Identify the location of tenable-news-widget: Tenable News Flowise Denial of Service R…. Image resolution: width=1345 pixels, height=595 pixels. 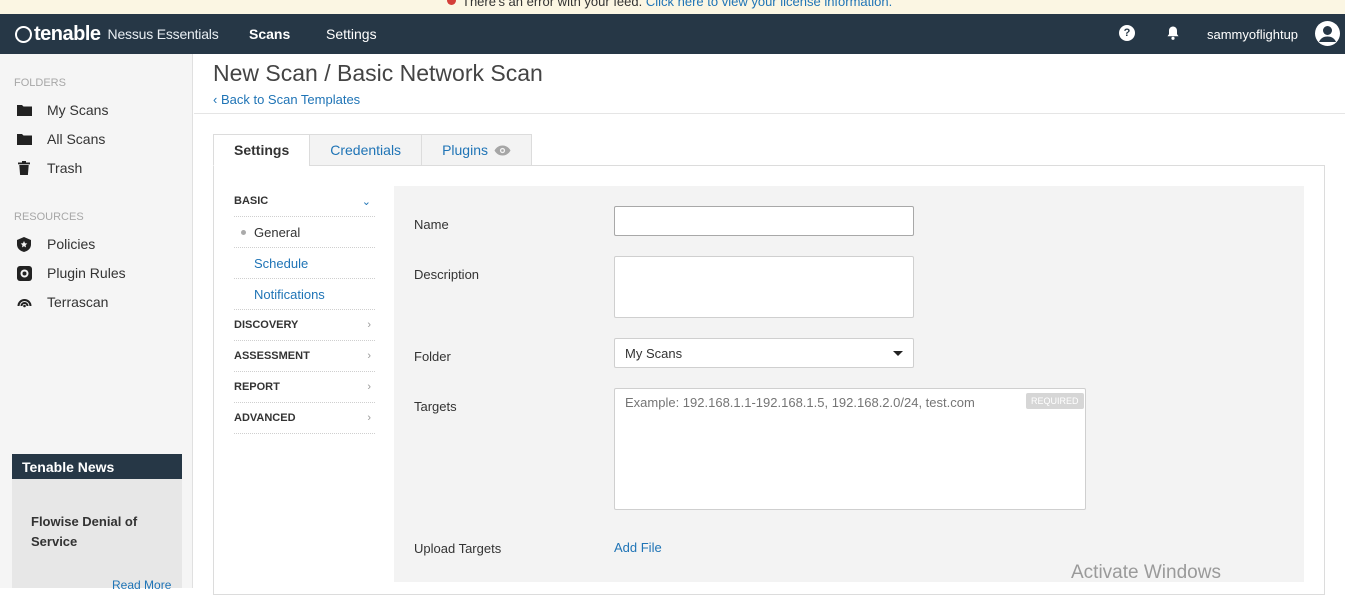
(97, 523).